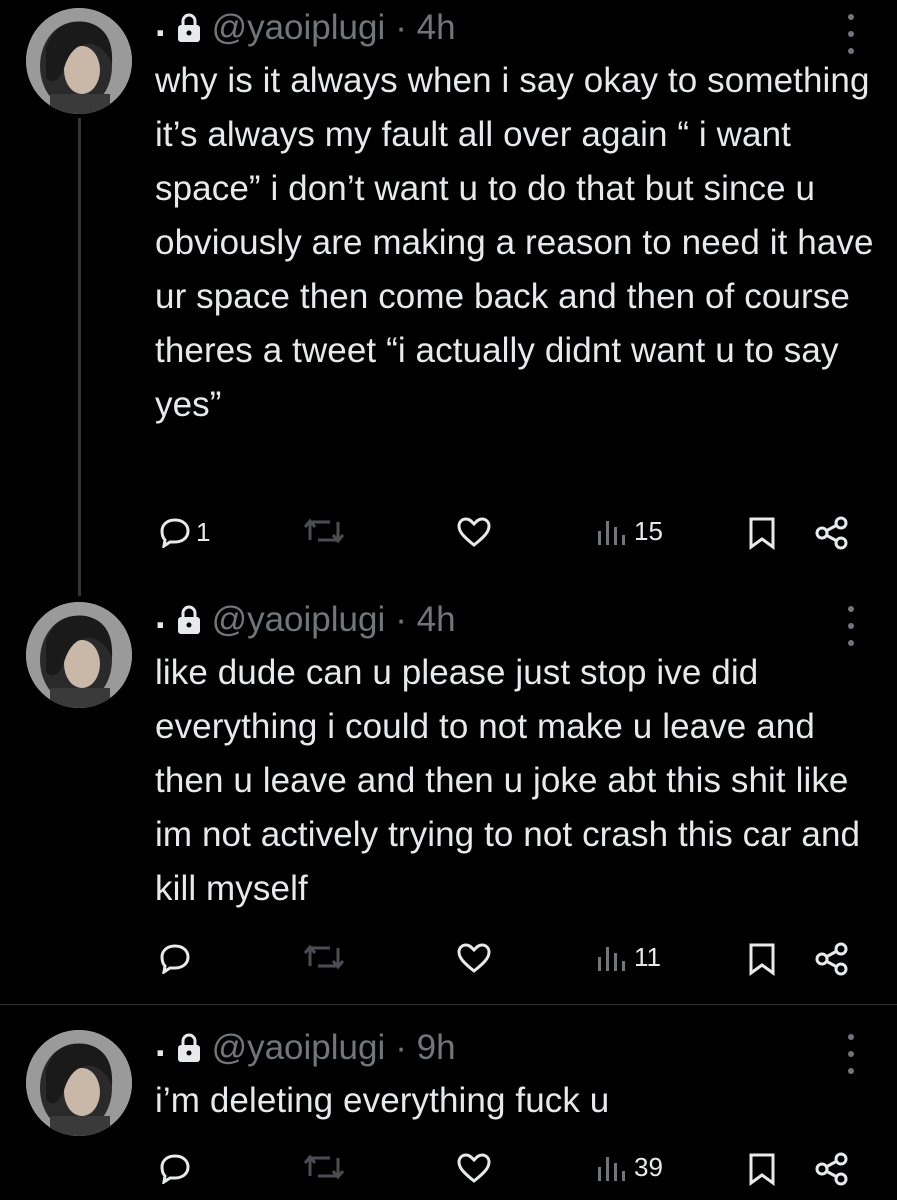  I want to click on timestamp: · 9h, so click(425, 1048).